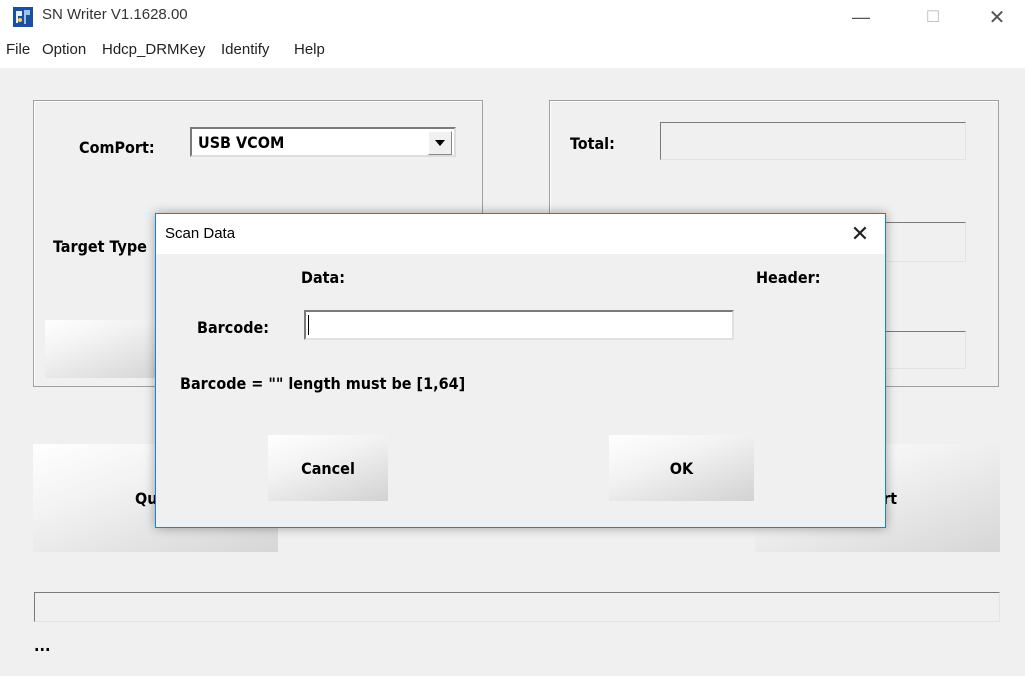 The width and height of the screenshot is (1025, 676). What do you see at coordinates (512, 51) in the screenshot?
I see `menu-bar: File Option Hdcp_DRMKey Identify Help` at bounding box center [512, 51].